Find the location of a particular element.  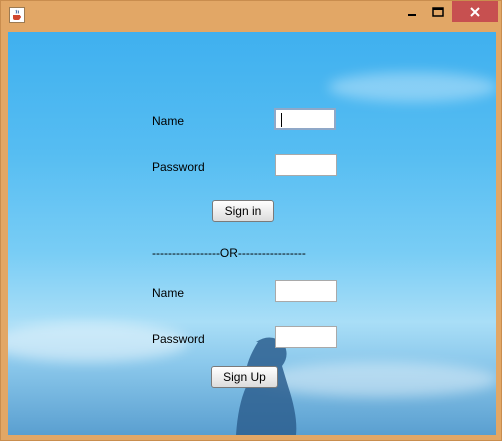

java-cup-icon is located at coordinates (17, 15).